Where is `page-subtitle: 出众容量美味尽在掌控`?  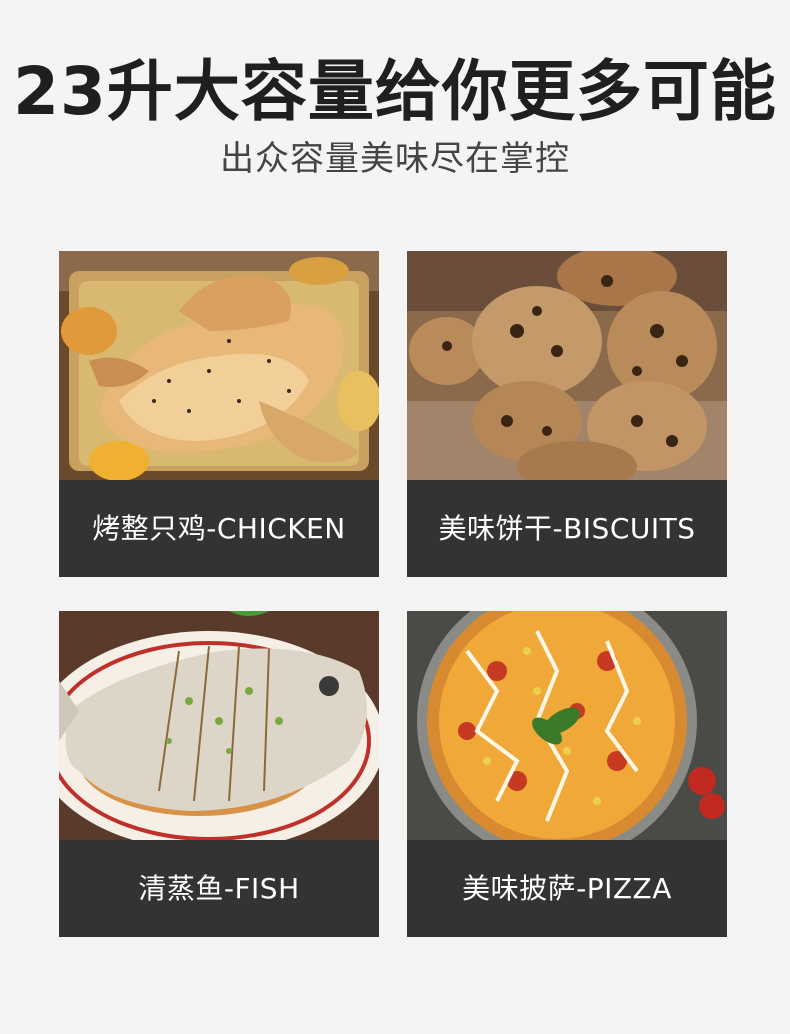
page-subtitle: 出众容量美味尽在掌控 is located at coordinates (395, 159).